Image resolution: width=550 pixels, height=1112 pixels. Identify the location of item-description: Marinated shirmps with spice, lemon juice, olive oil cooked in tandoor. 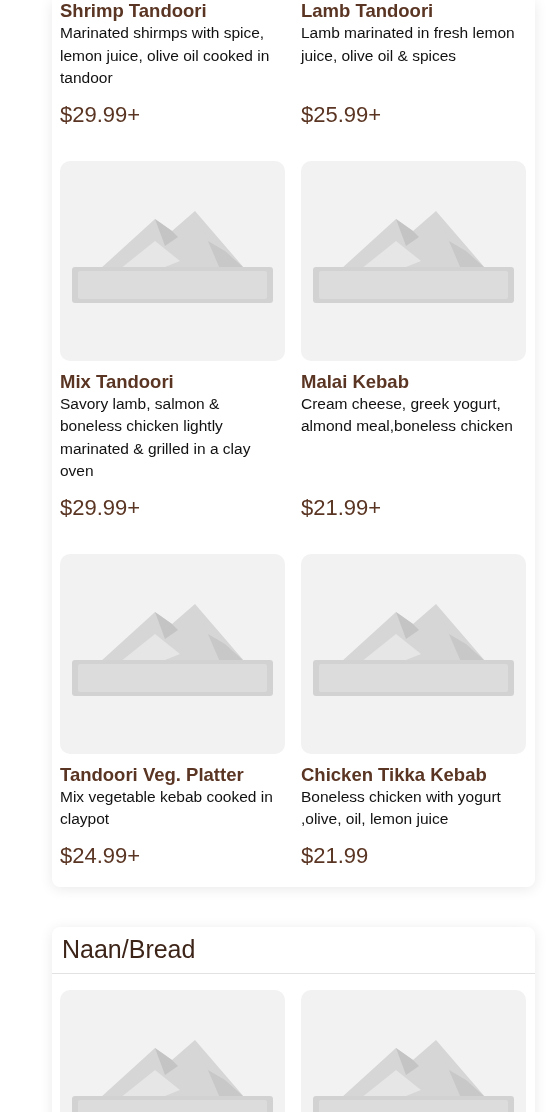
(165, 55).